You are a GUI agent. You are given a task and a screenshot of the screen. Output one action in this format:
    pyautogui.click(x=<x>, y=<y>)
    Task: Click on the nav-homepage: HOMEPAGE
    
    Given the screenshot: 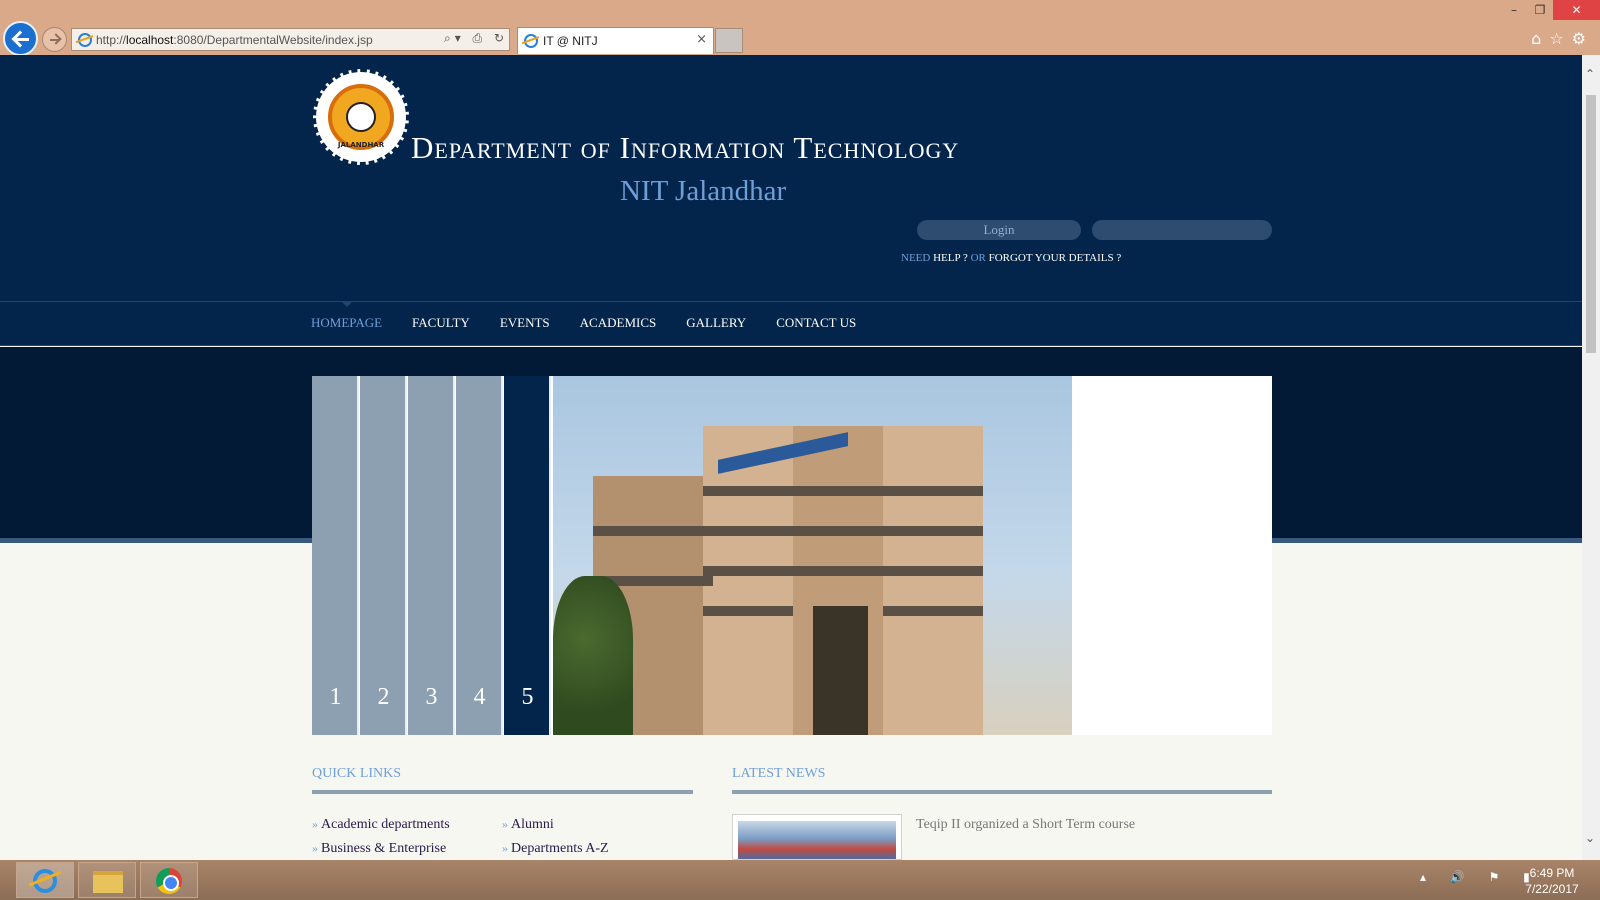 What is the action you would take?
    pyautogui.click(x=346, y=324)
    